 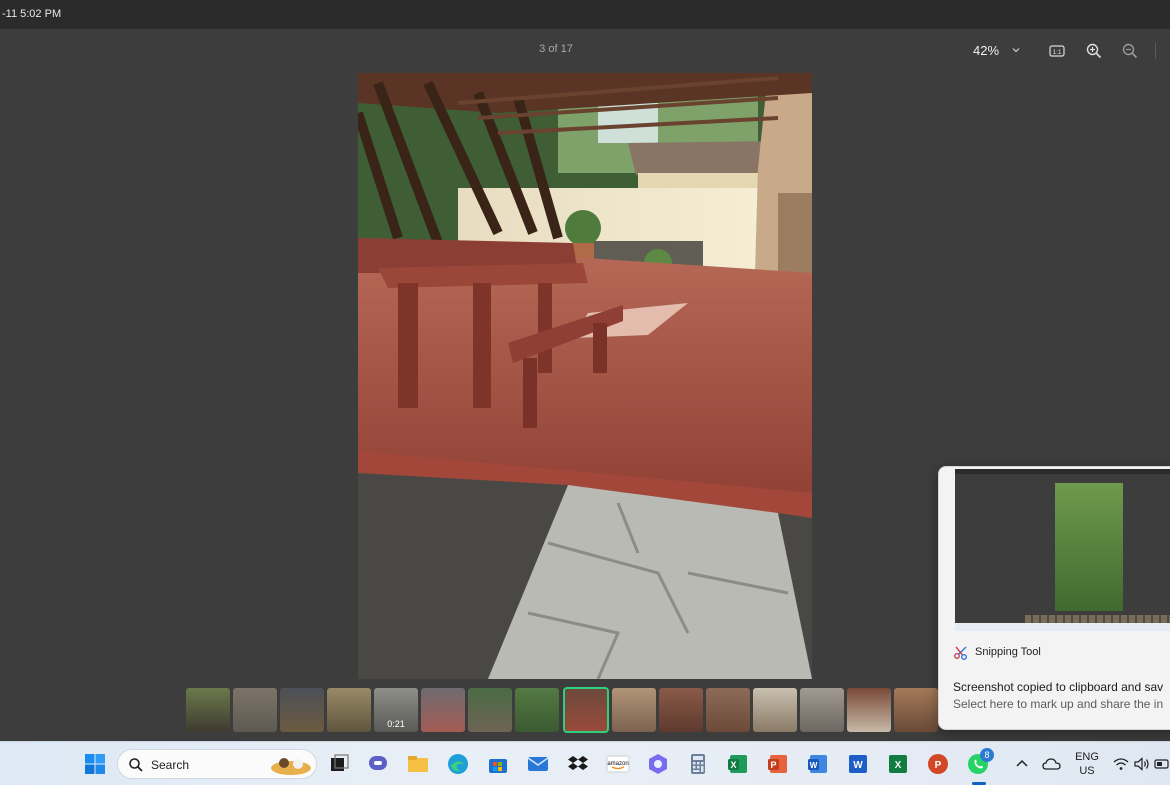 I want to click on calculator-icon, so click(x=698, y=764).